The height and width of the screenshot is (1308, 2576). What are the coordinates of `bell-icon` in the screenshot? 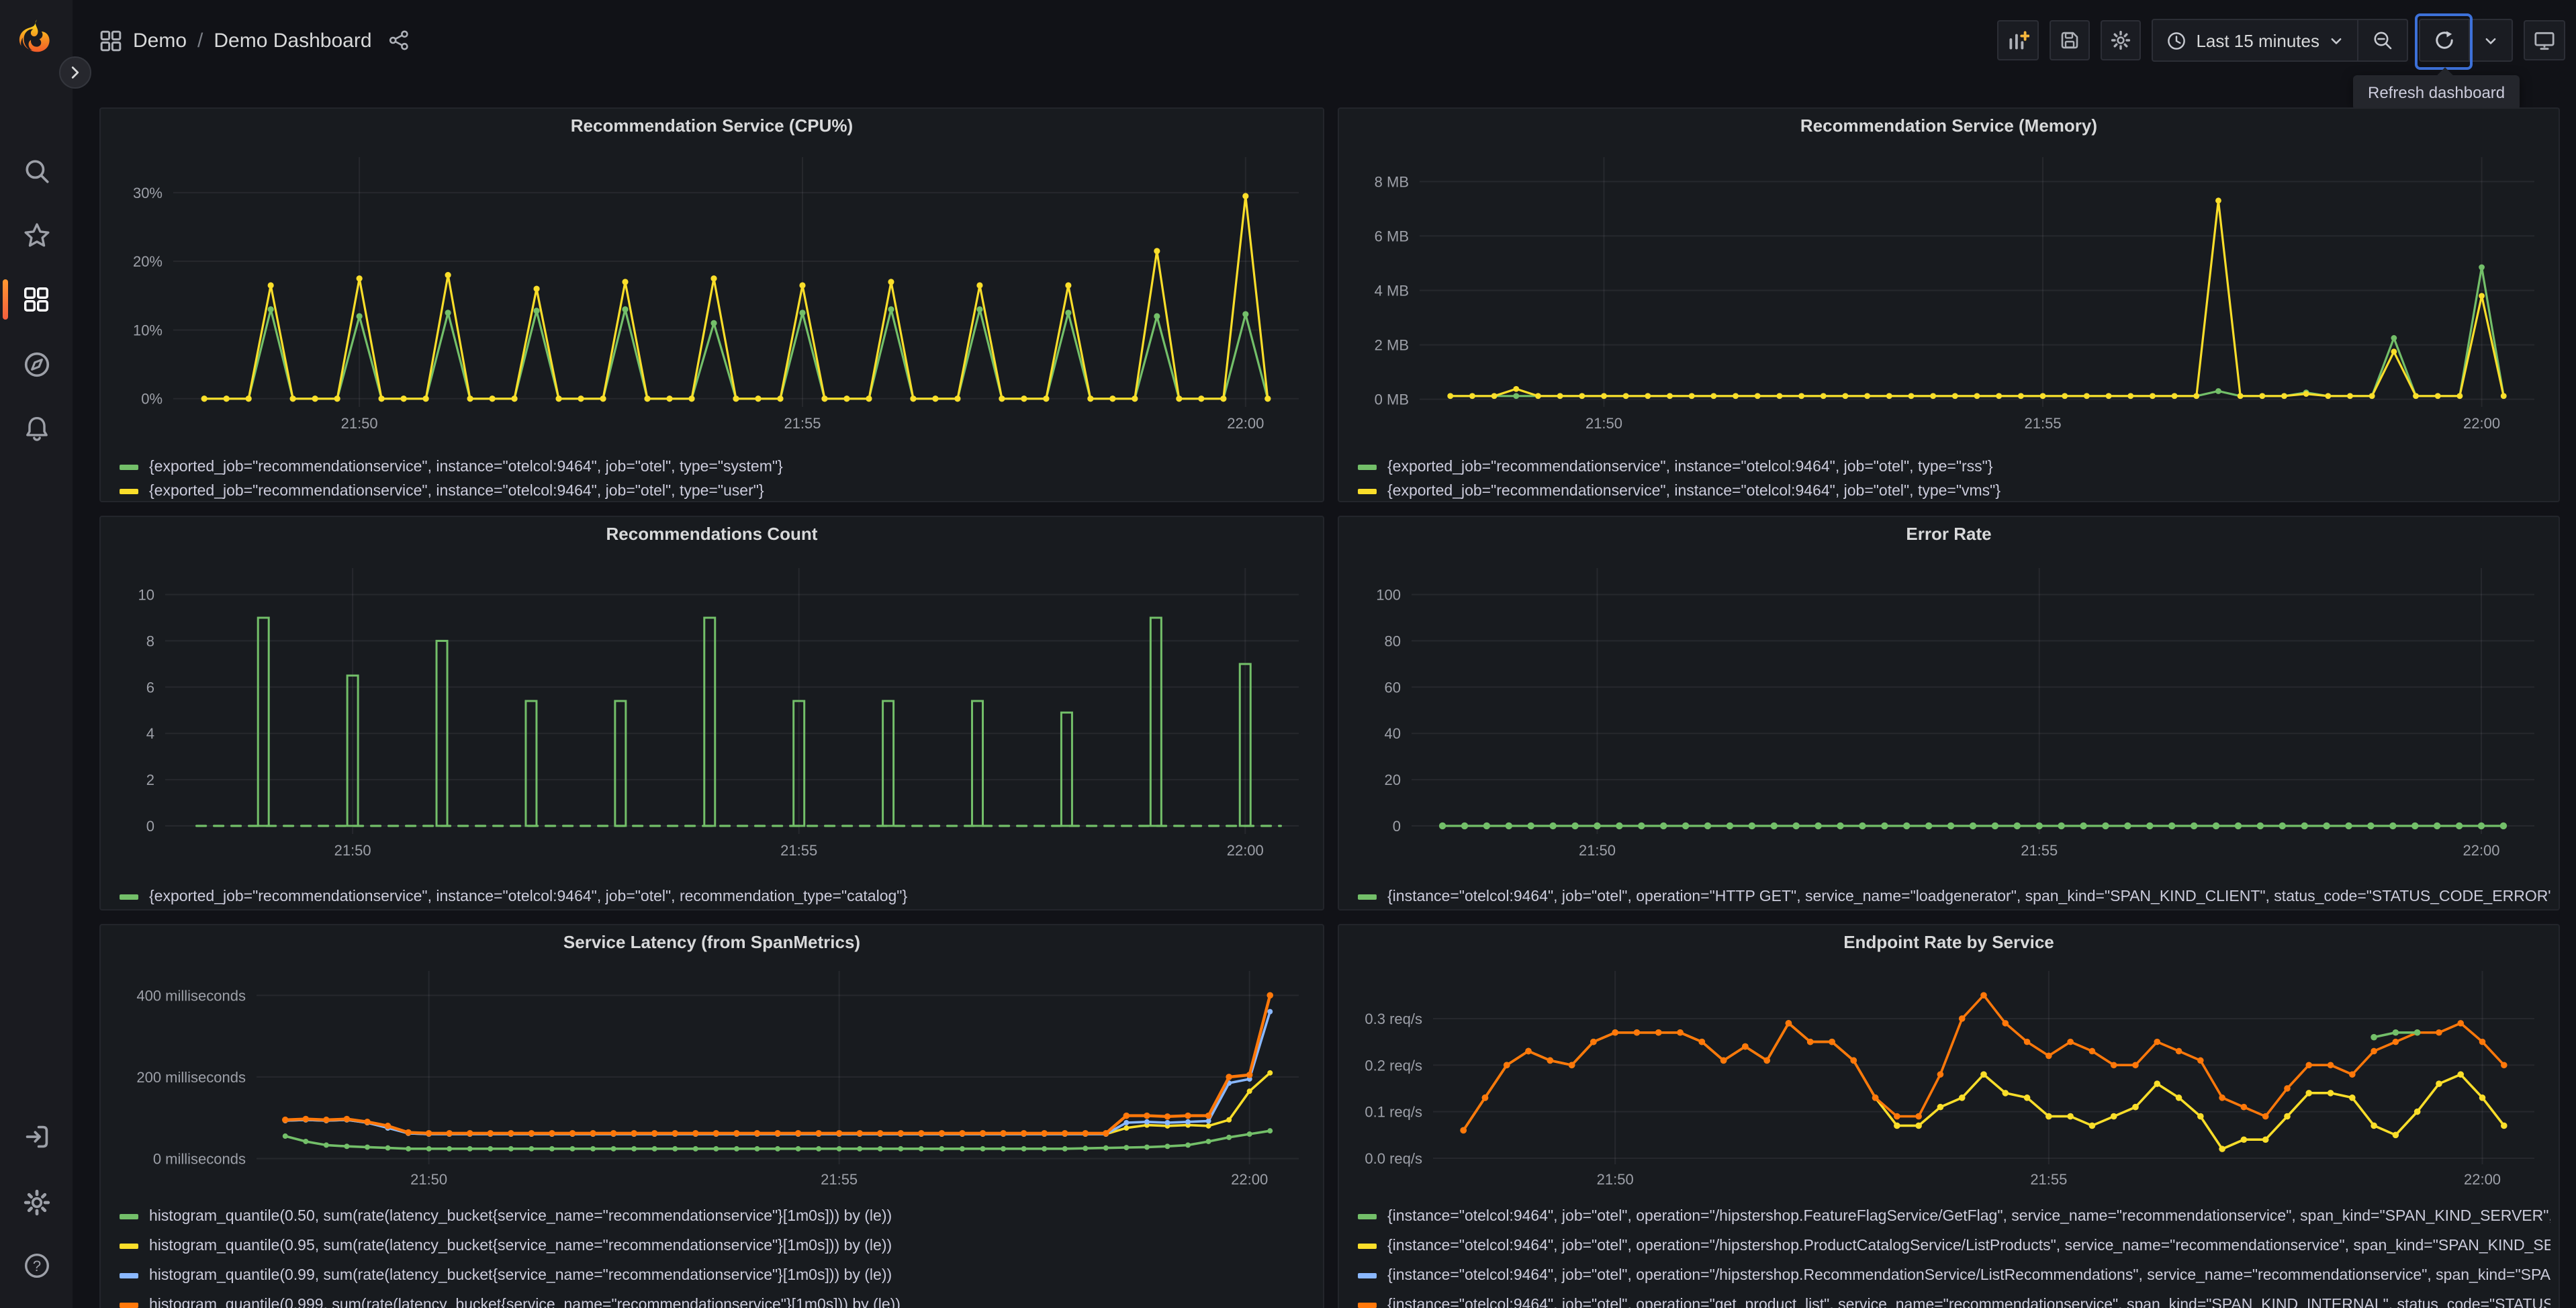 It's located at (36, 428).